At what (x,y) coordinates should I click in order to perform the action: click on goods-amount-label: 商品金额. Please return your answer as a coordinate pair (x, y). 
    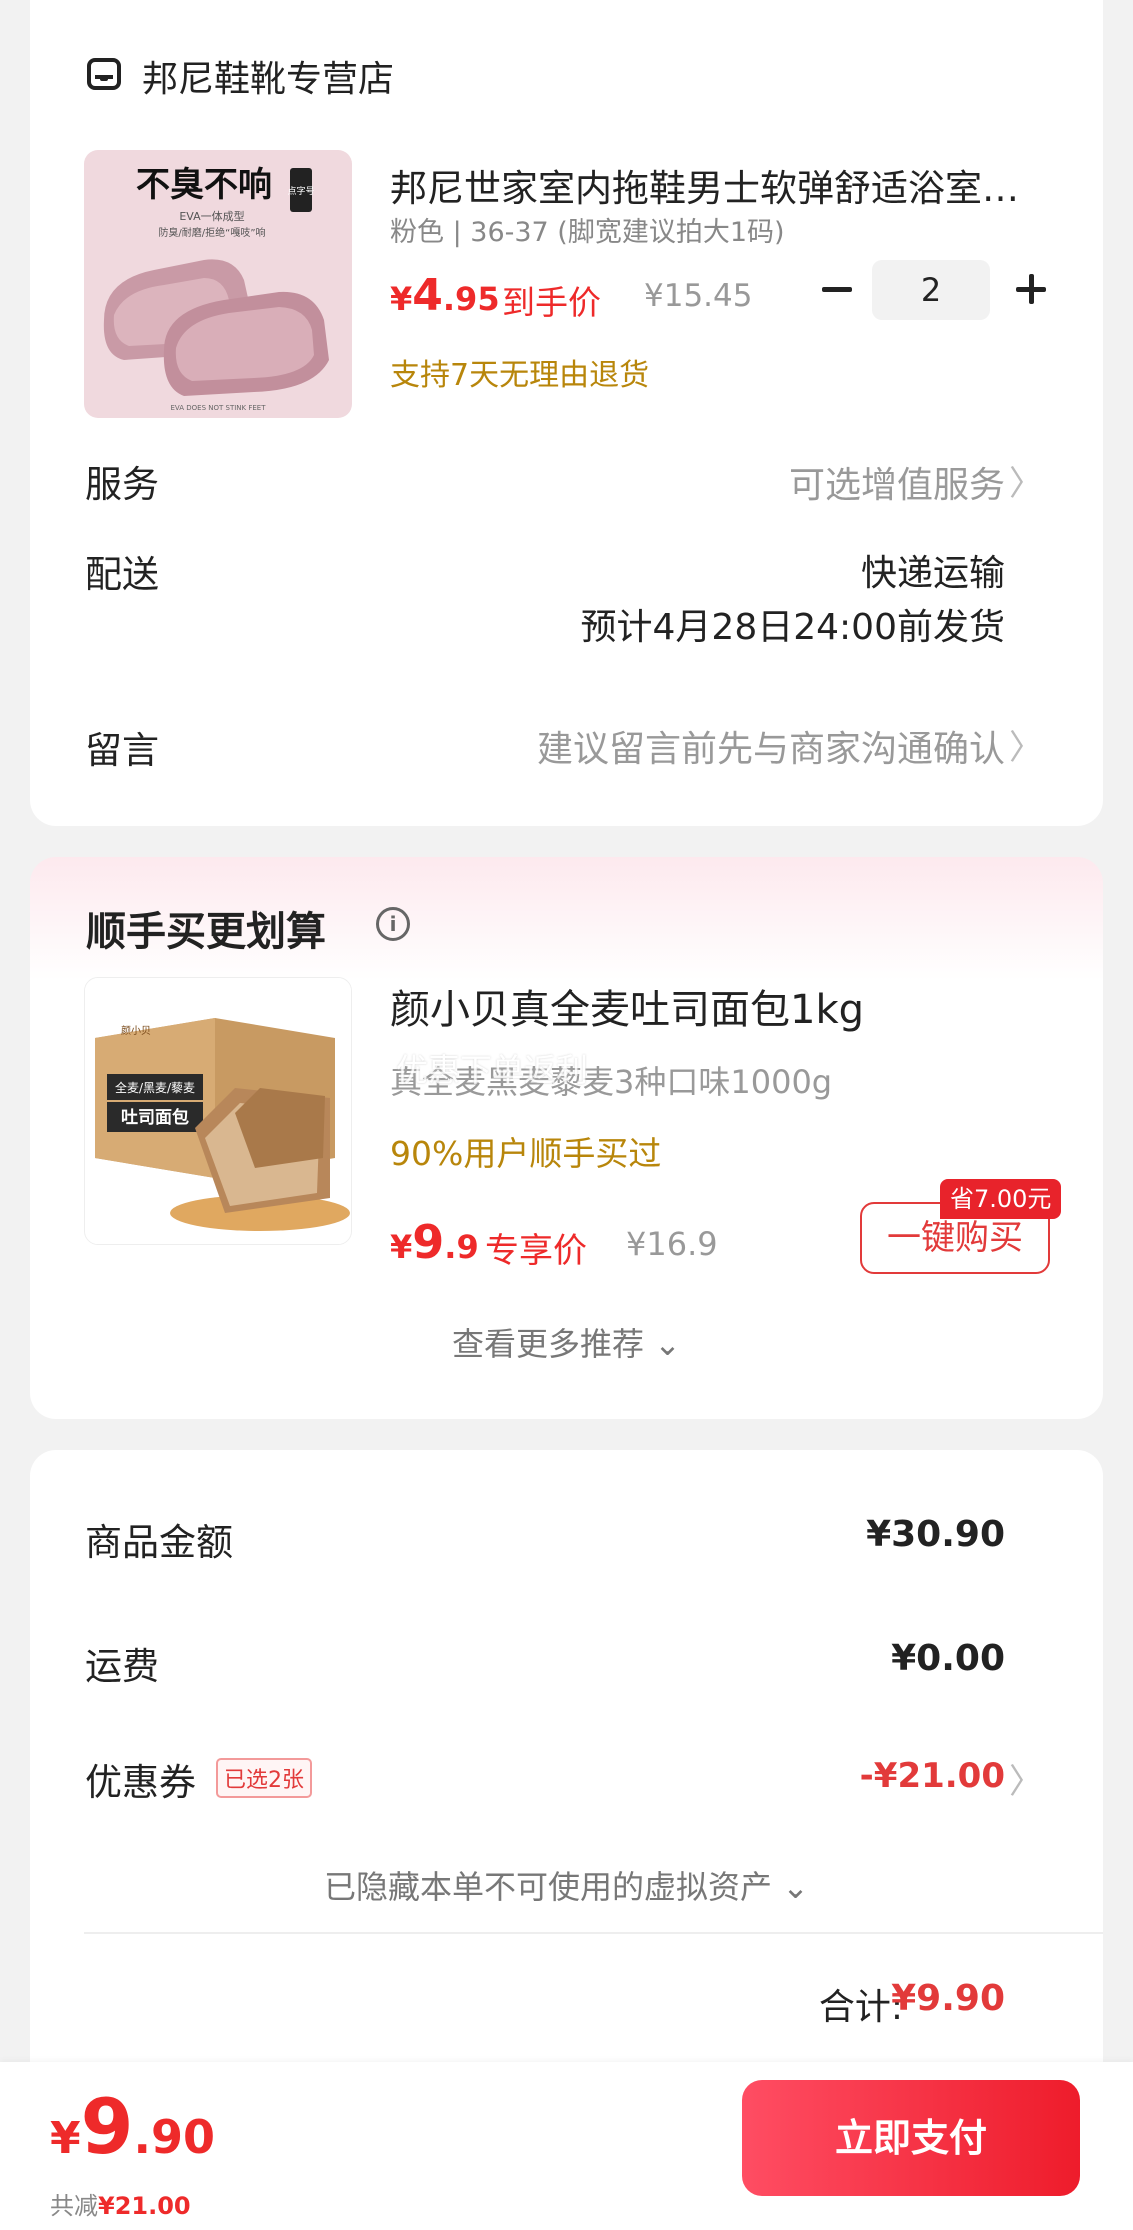
    Looking at the image, I should click on (159, 1542).